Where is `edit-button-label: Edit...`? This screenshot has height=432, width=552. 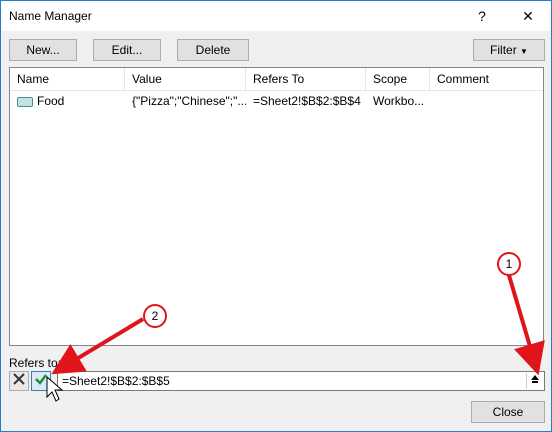 edit-button-label: Edit... is located at coordinates (127, 50).